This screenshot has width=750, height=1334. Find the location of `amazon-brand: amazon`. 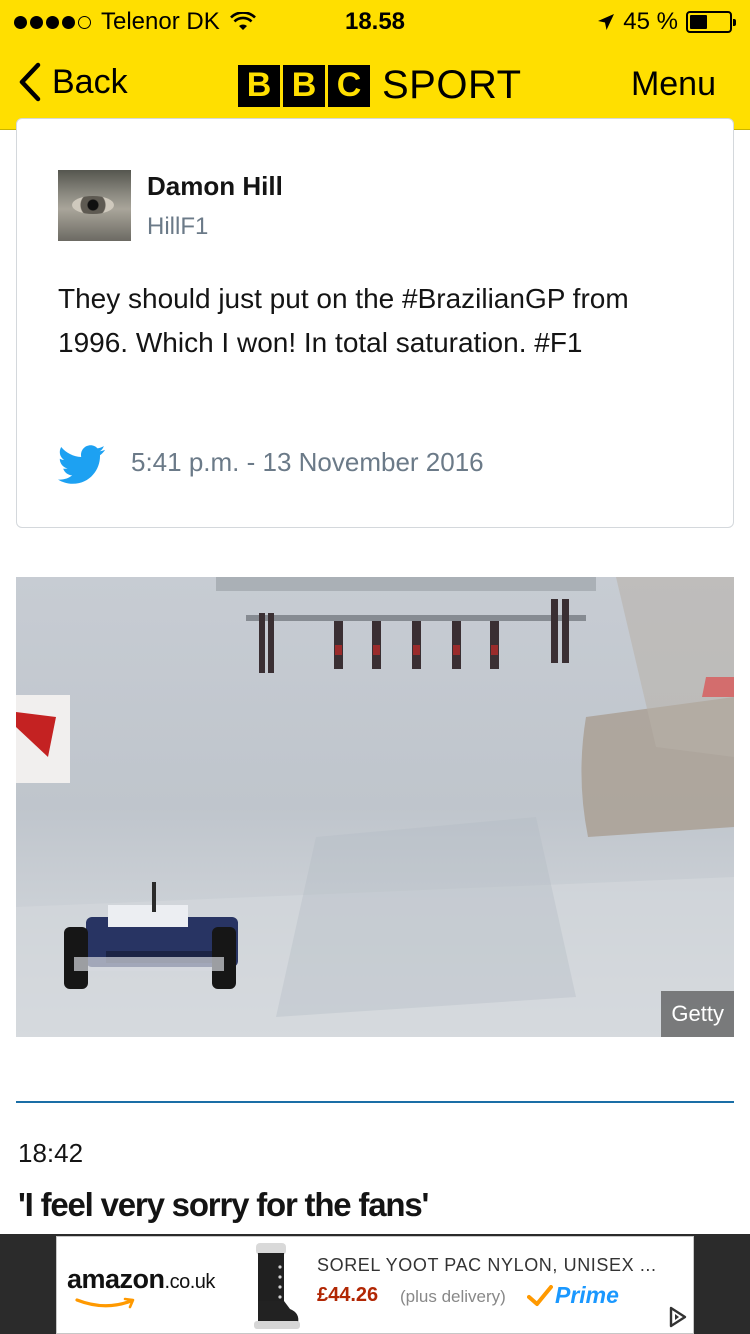

amazon-brand: amazon is located at coordinates (116, 1279).